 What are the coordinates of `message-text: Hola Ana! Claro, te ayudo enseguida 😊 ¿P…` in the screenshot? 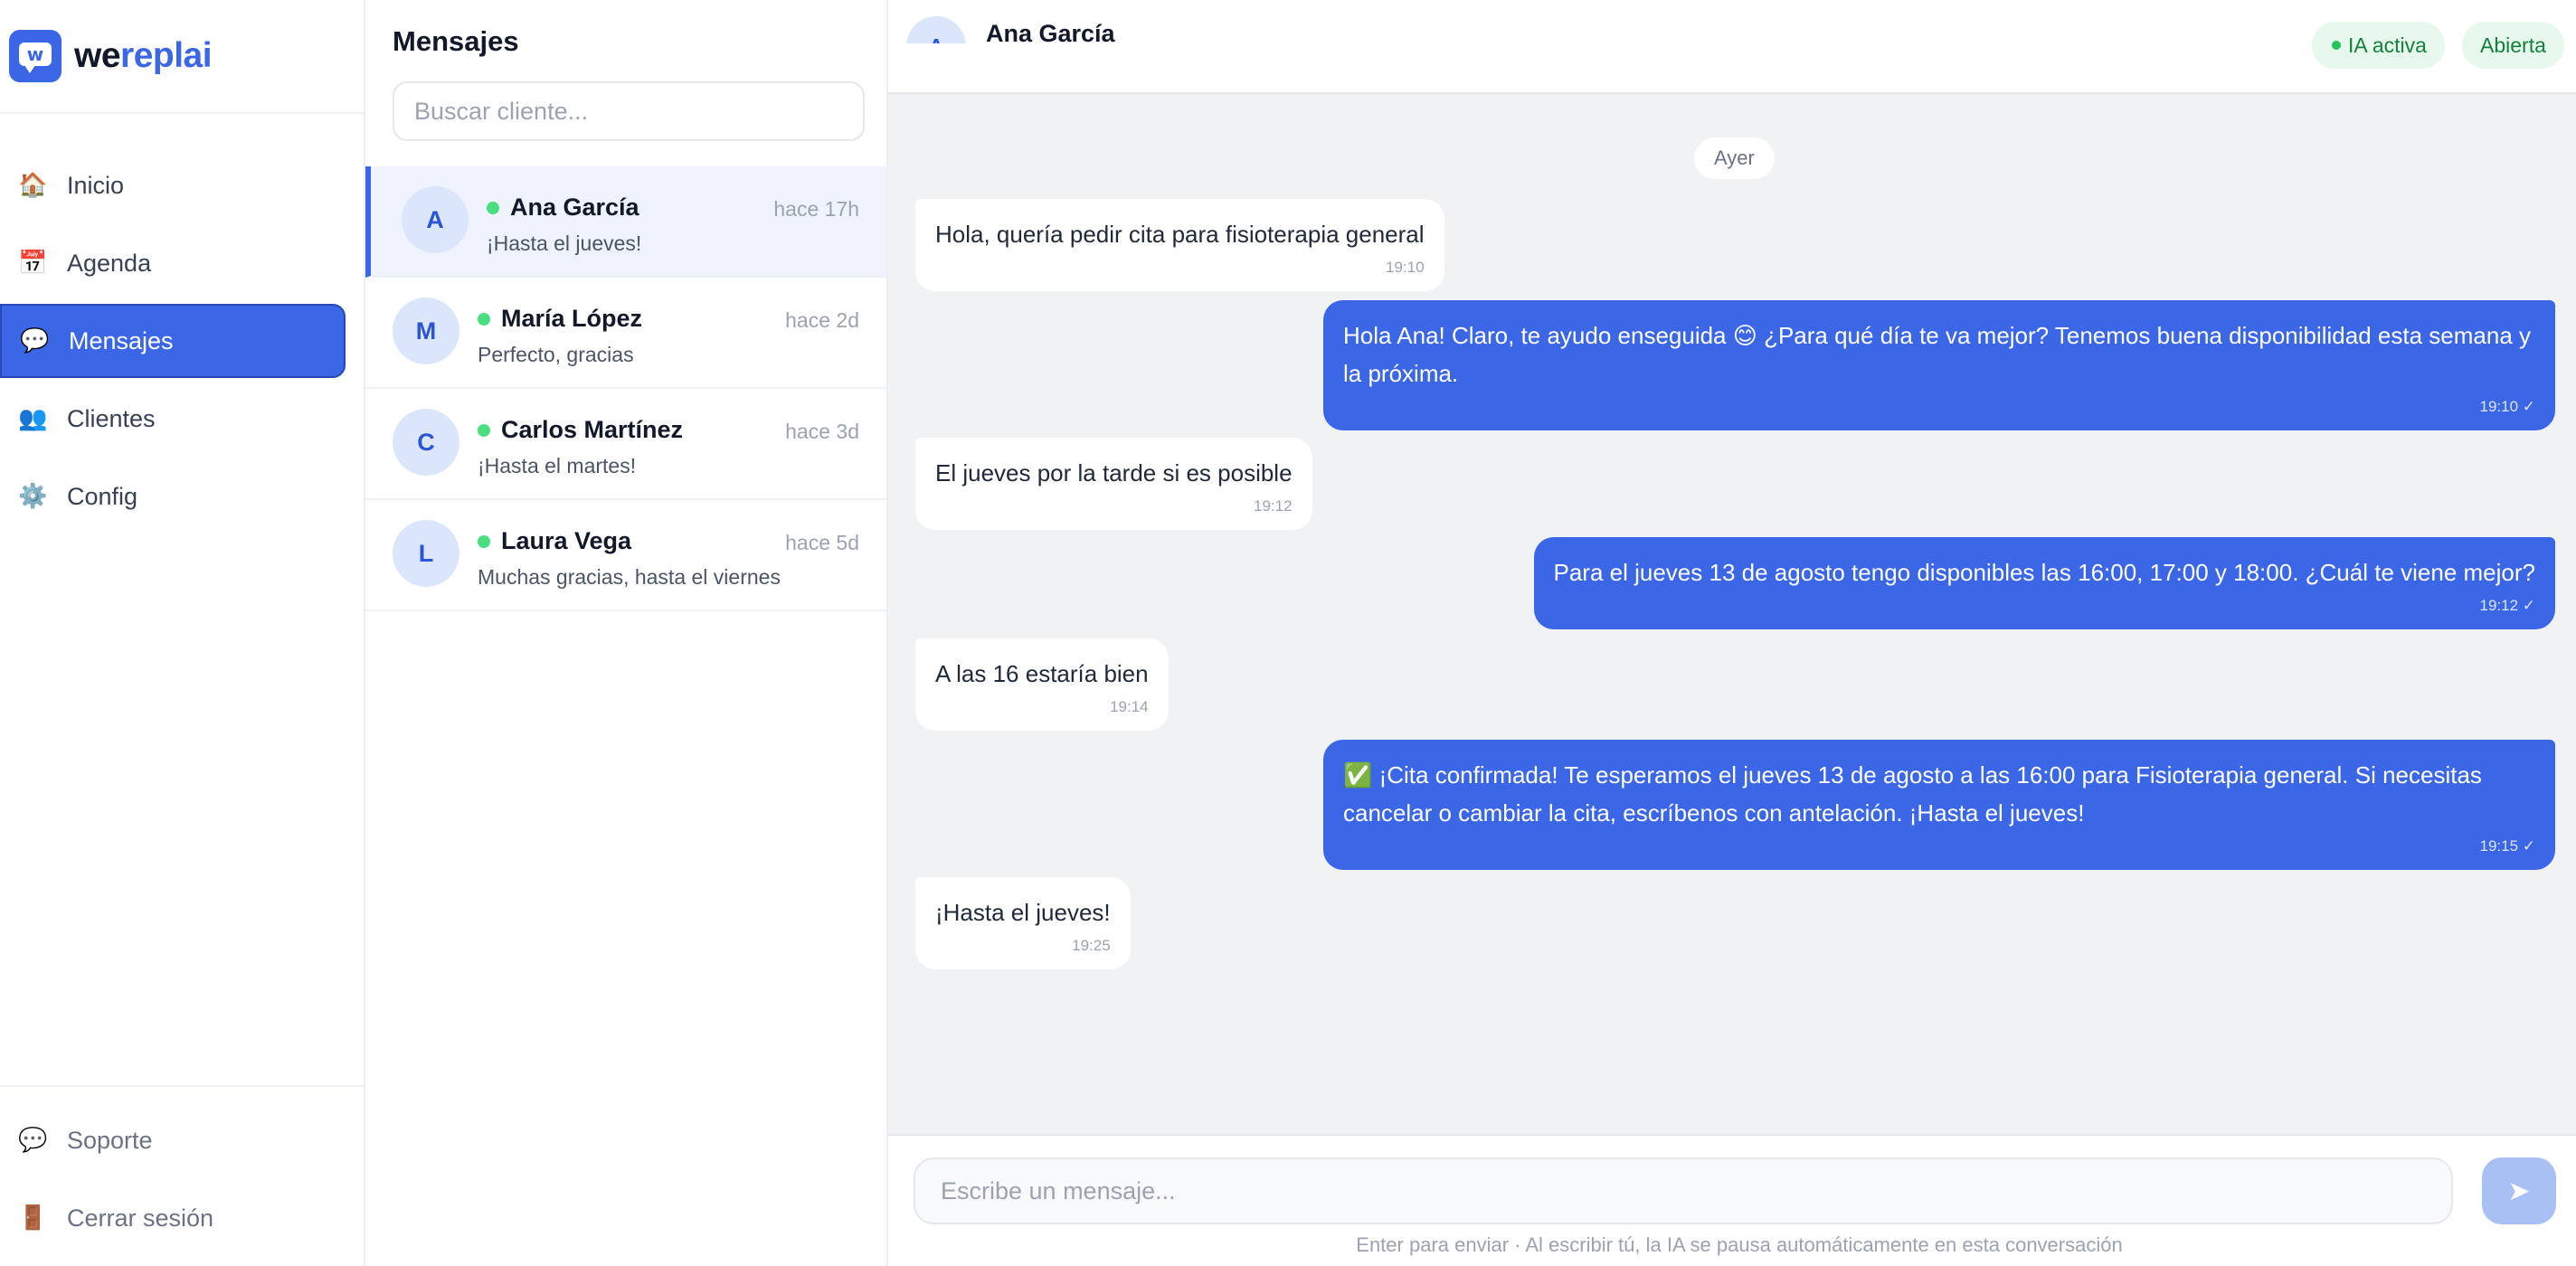 It's located at (1937, 354).